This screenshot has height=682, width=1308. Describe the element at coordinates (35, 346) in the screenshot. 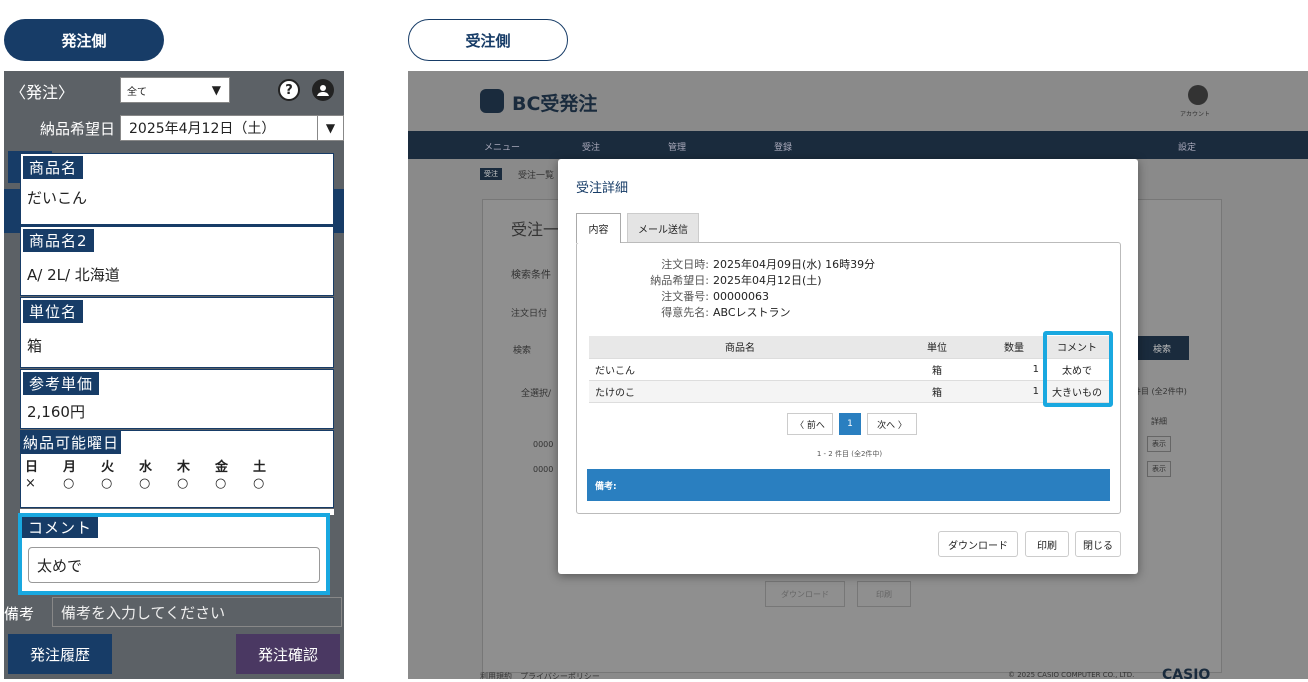

I see `unit-value: 箱` at that location.